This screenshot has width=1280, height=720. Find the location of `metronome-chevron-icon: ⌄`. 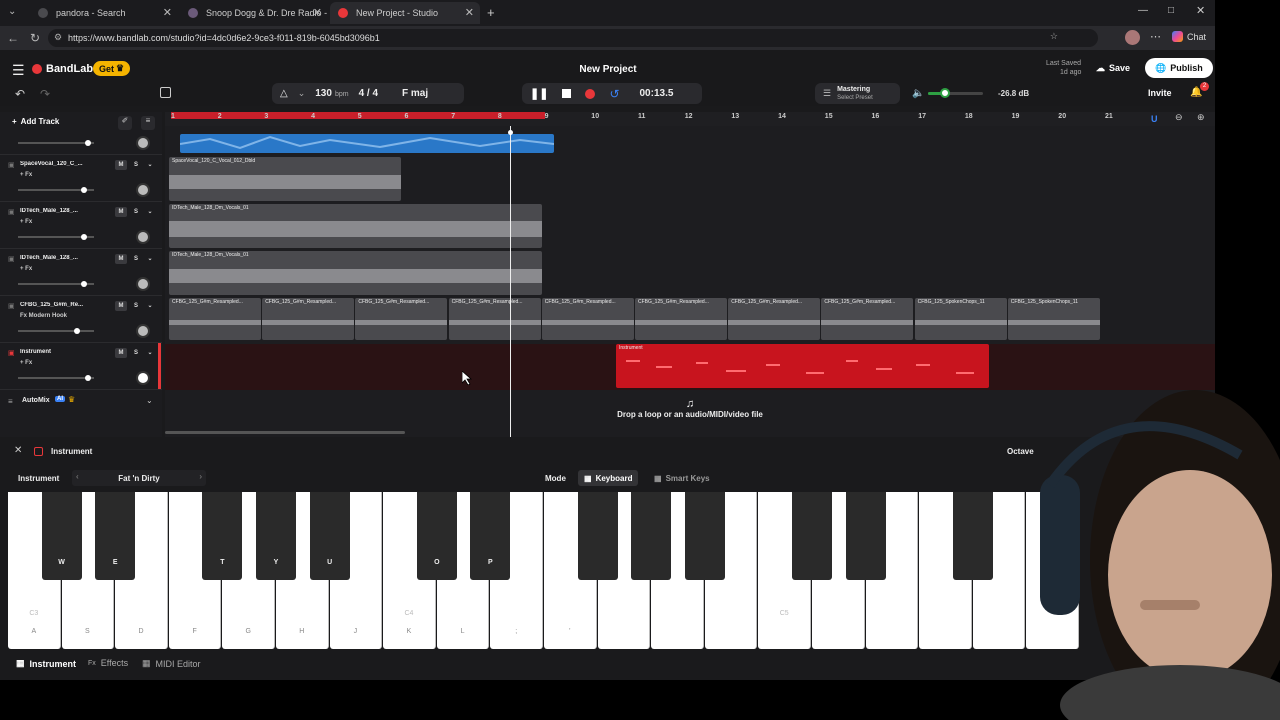

metronome-chevron-icon: ⌄ is located at coordinates (302, 93).